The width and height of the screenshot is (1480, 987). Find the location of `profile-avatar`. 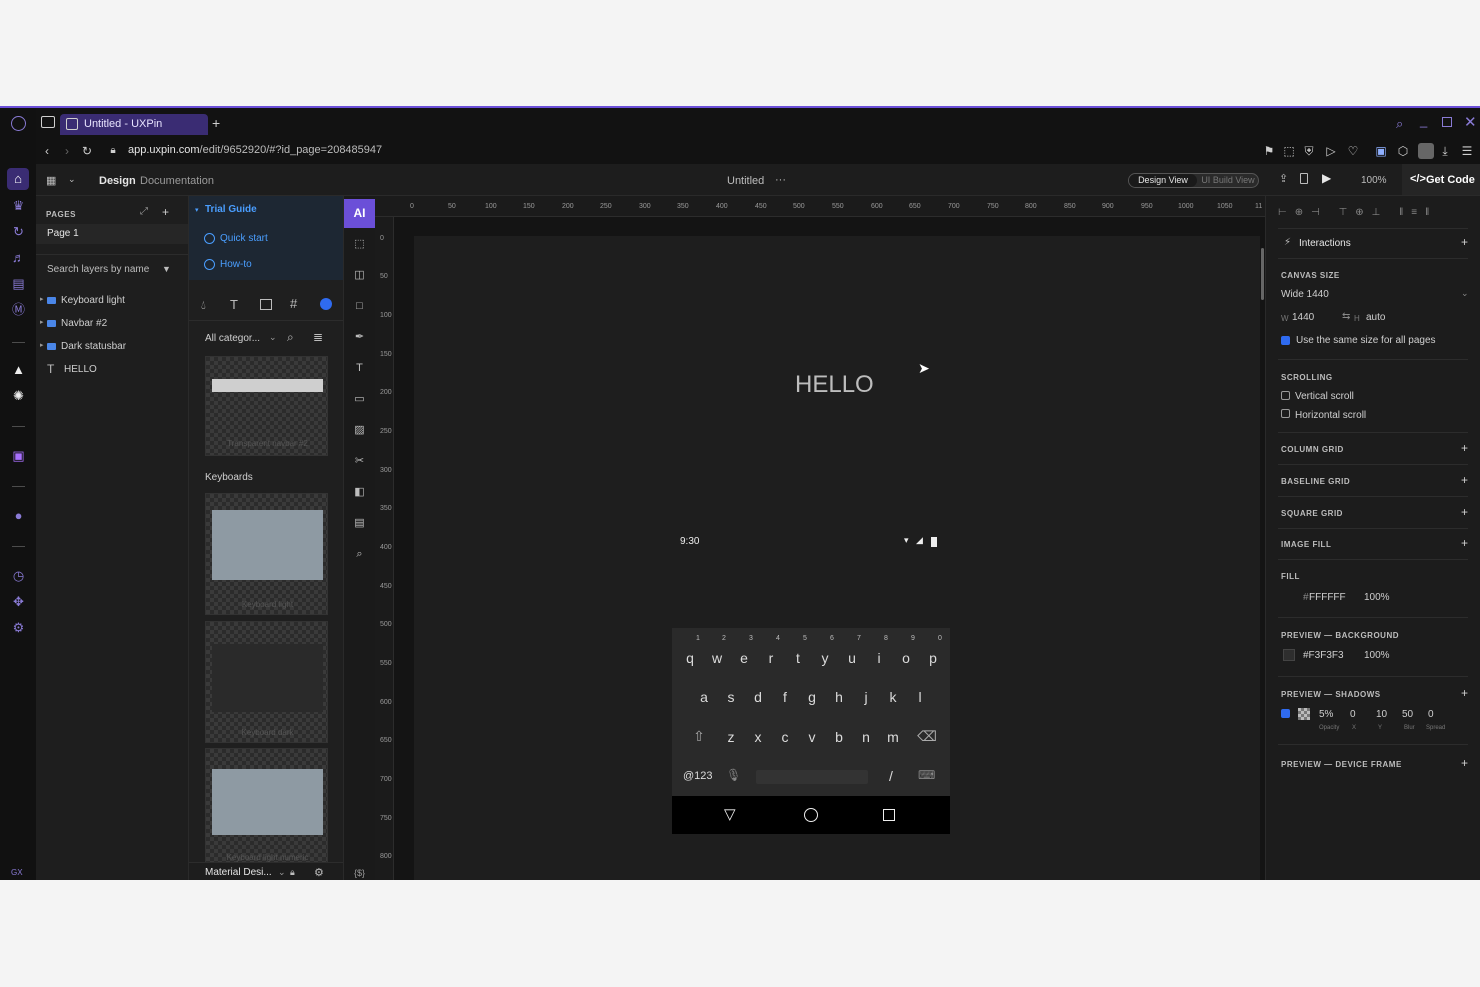

profile-avatar is located at coordinates (1426, 151).